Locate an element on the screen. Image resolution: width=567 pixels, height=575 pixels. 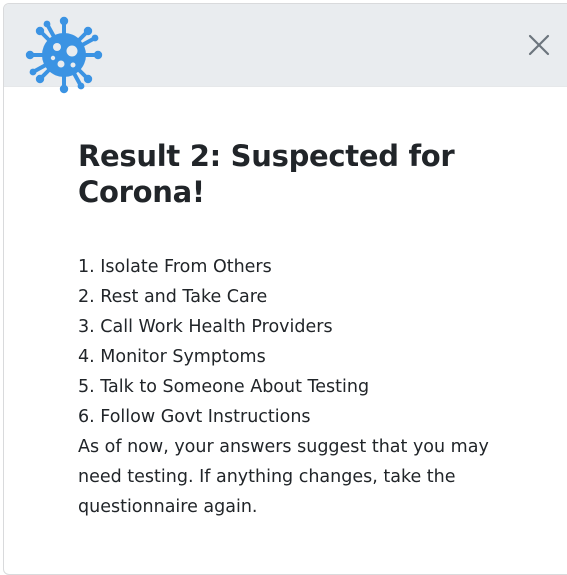
list-item: 1. Isolate From Others is located at coordinates (175, 267).